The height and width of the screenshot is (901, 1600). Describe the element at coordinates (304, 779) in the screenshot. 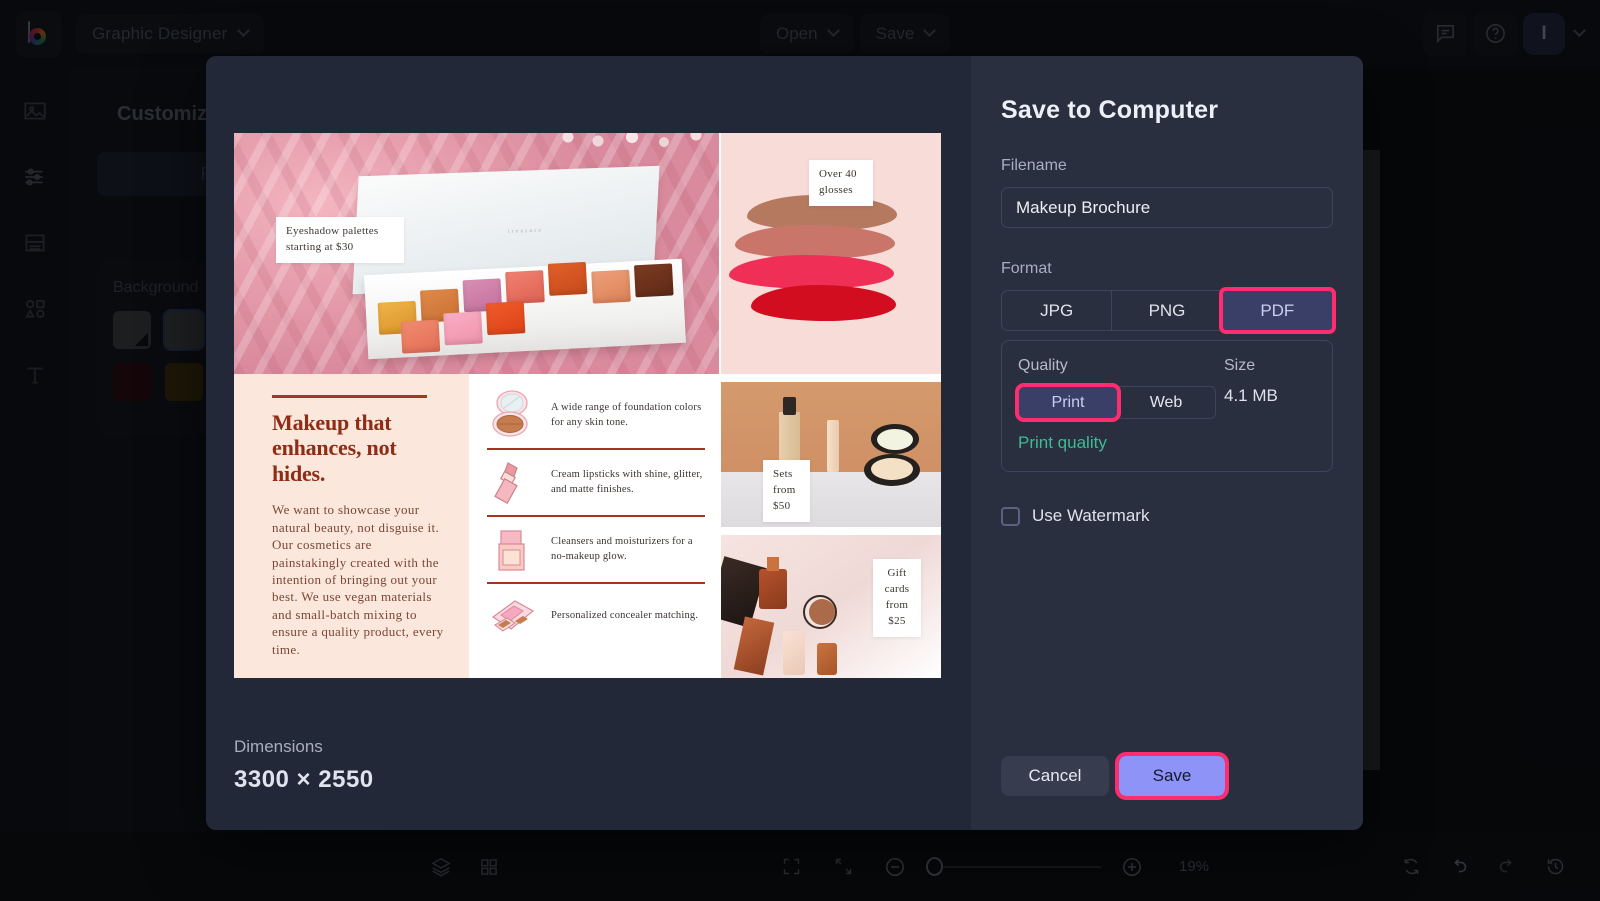

I see `dimensions-value: 3300 × 2550` at that location.